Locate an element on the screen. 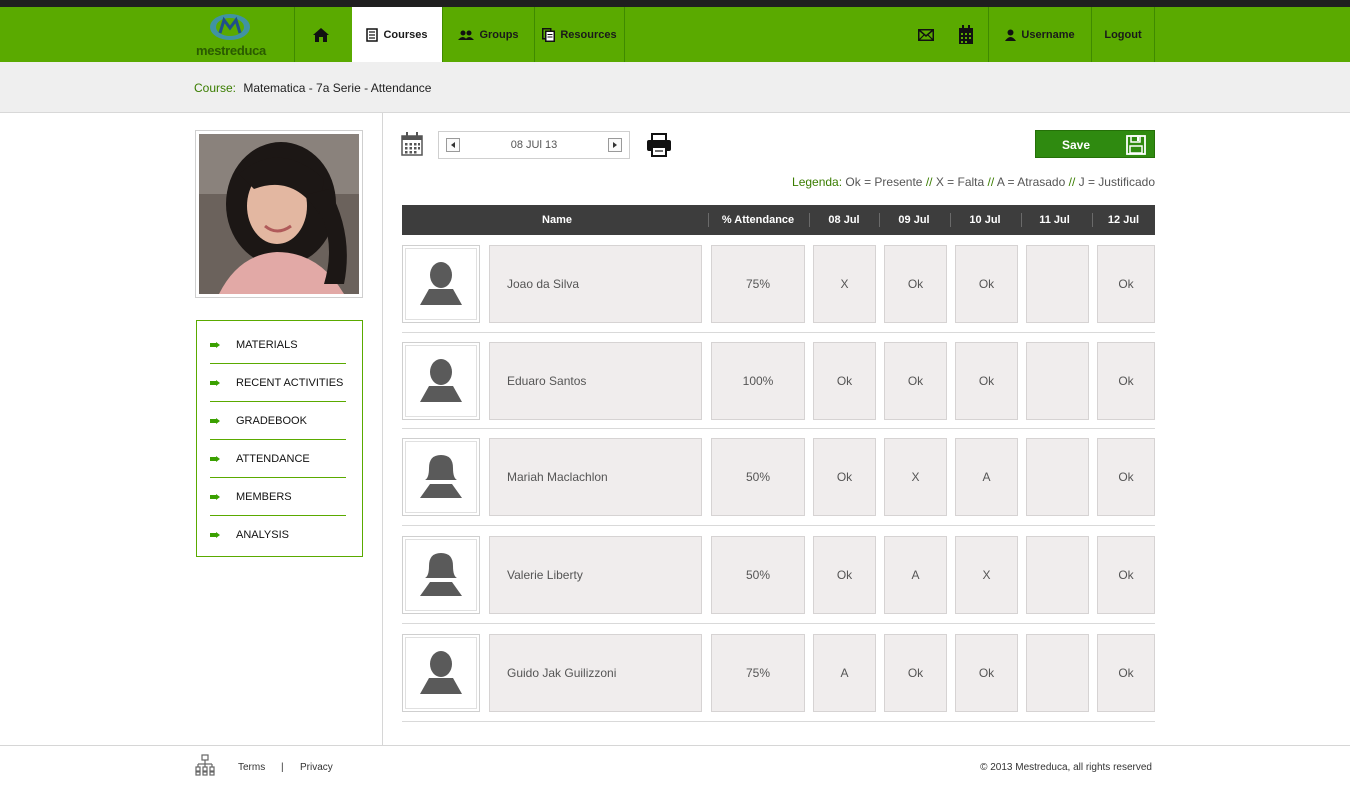  chevron-right-icon is located at coordinates (615, 145).